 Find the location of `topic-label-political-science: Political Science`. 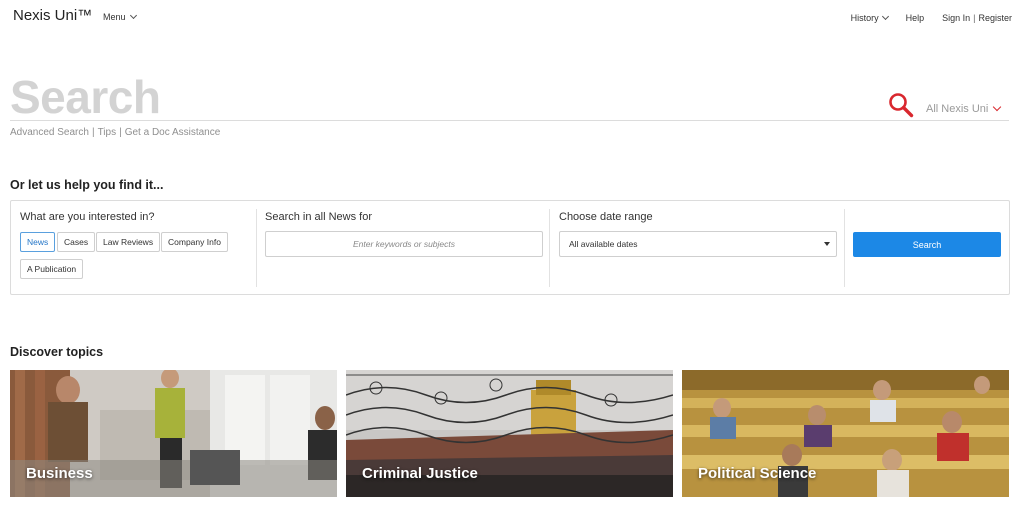

topic-label-political-science: Political Science is located at coordinates (757, 473).